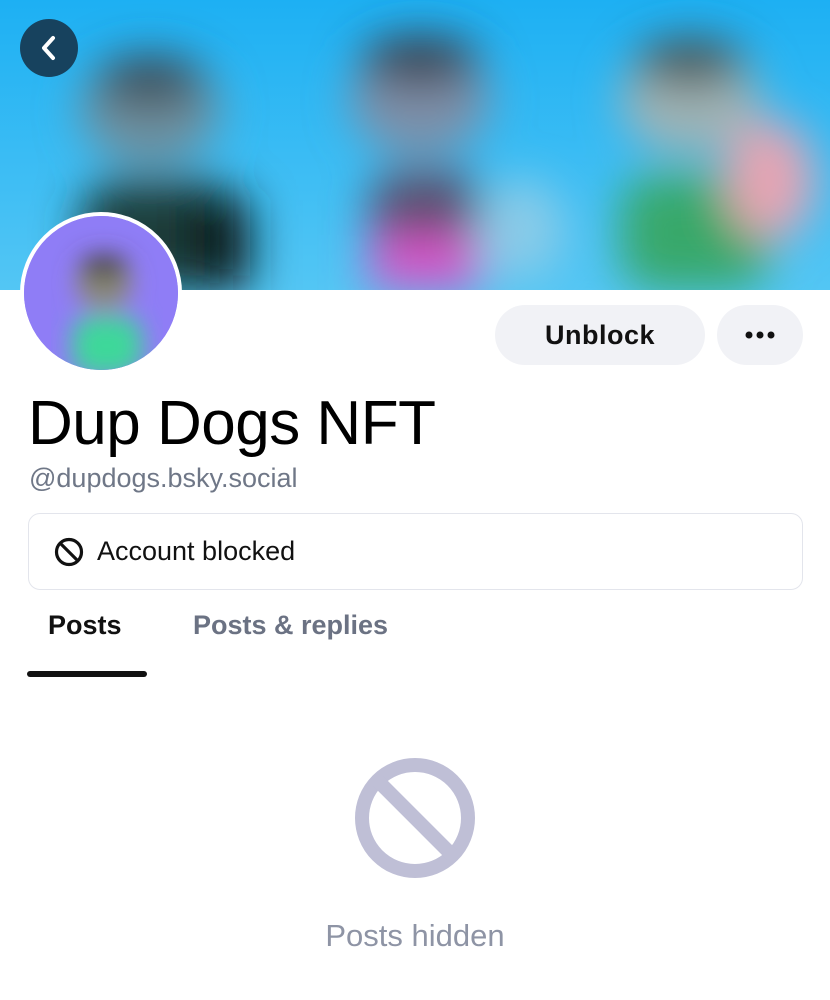  I want to click on tab-posts-and-replies: Posts & replies, so click(290, 625).